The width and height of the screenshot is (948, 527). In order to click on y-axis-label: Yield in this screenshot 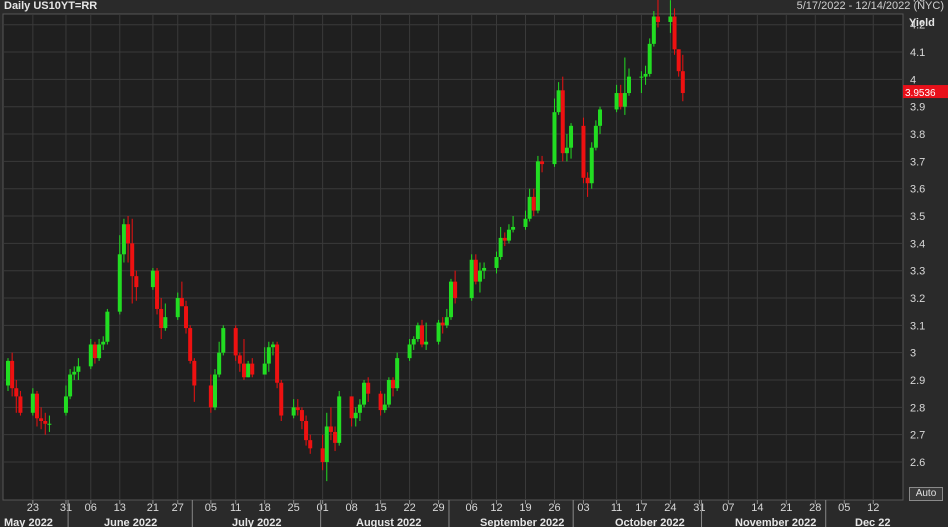, I will do `click(922, 23)`.